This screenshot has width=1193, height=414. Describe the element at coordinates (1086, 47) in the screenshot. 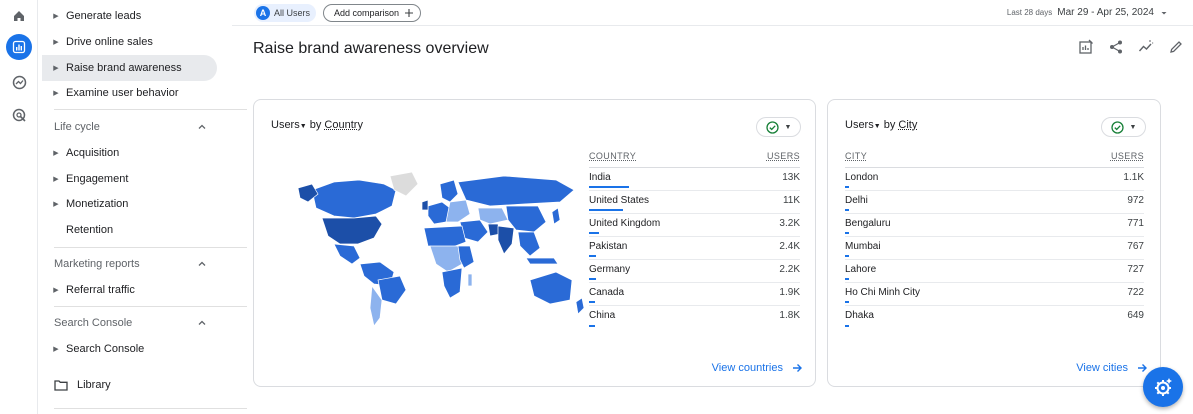

I see `customize-report-icon` at that location.